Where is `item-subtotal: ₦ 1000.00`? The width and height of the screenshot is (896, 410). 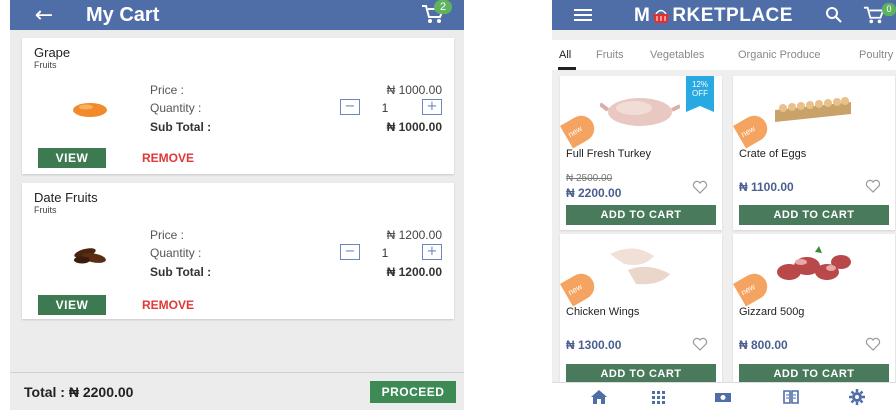 item-subtotal: ₦ 1000.00 is located at coordinates (414, 127).